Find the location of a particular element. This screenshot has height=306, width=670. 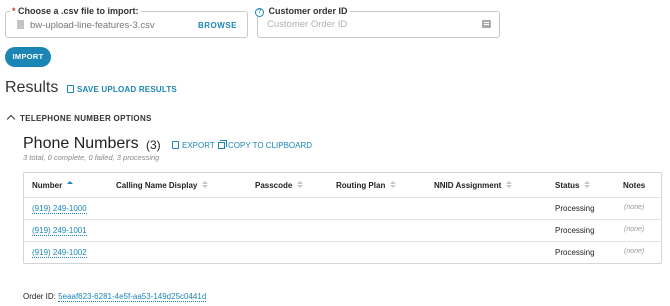

customer-order-id-legend: ? Customer order ID is located at coordinates (301, 11).